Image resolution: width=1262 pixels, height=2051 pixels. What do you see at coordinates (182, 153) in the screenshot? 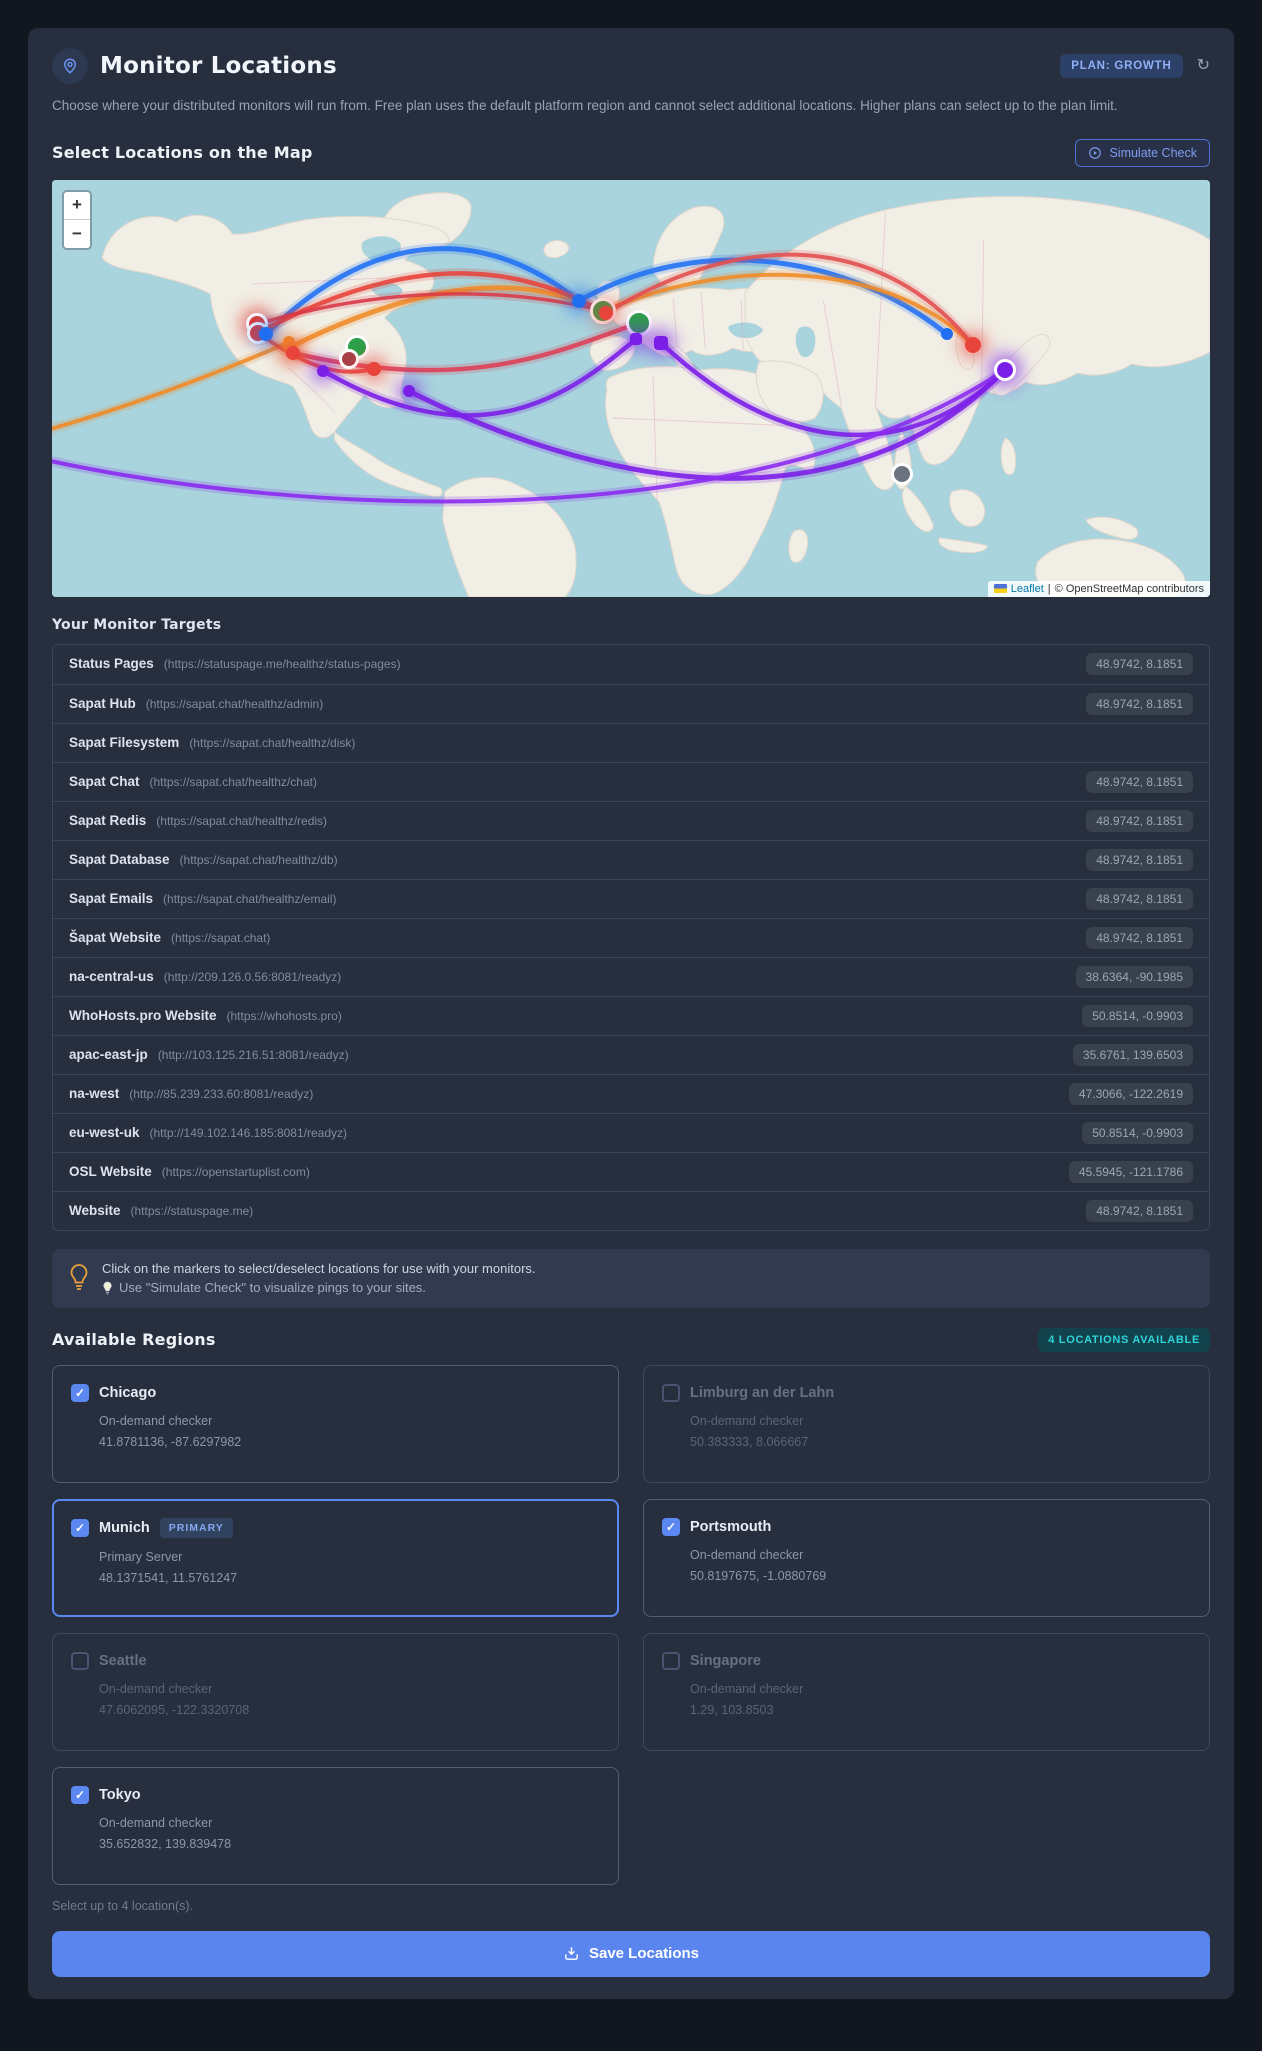
I see `map-section-heading: Select Locations on the Map` at bounding box center [182, 153].